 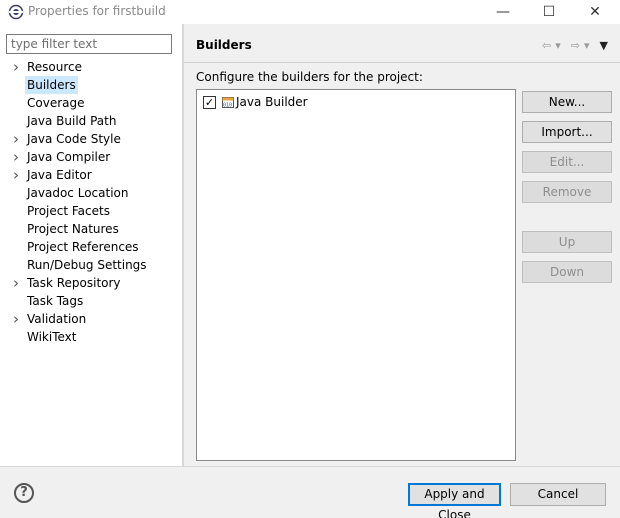 I want to click on remove-button: Remove, so click(x=567, y=192).